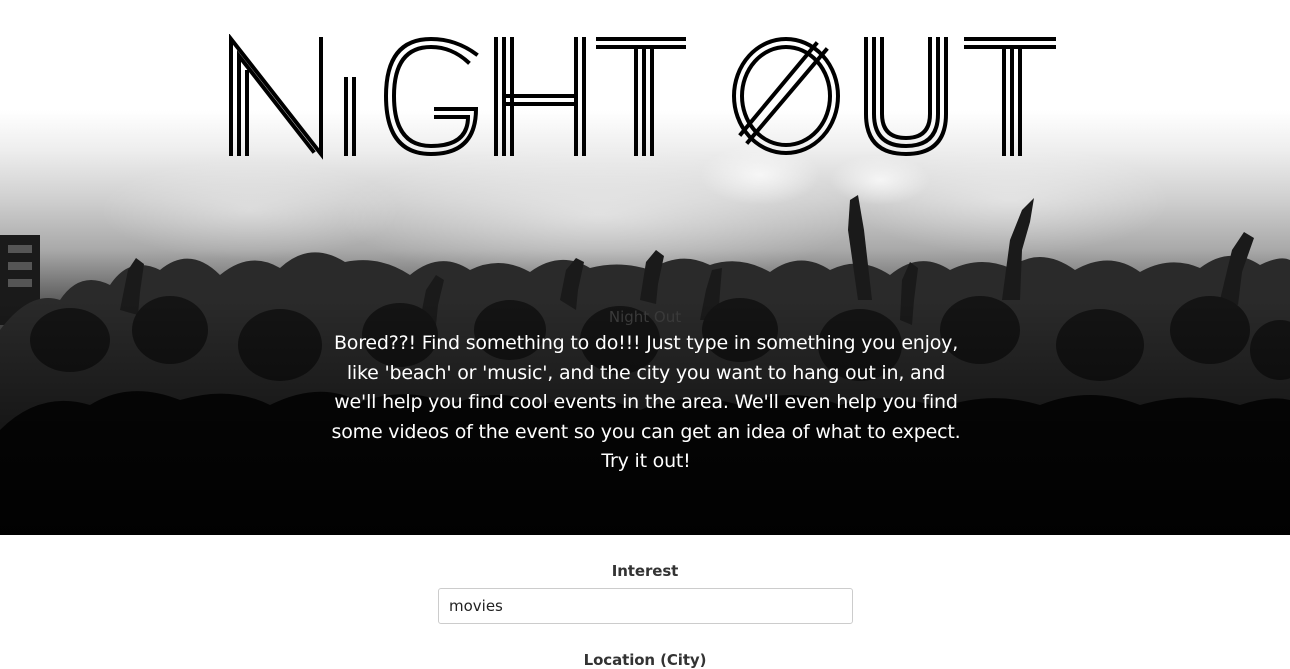 The width and height of the screenshot is (1290, 669). Describe the element at coordinates (645, 606) in the screenshot. I see `interest-input` at that location.